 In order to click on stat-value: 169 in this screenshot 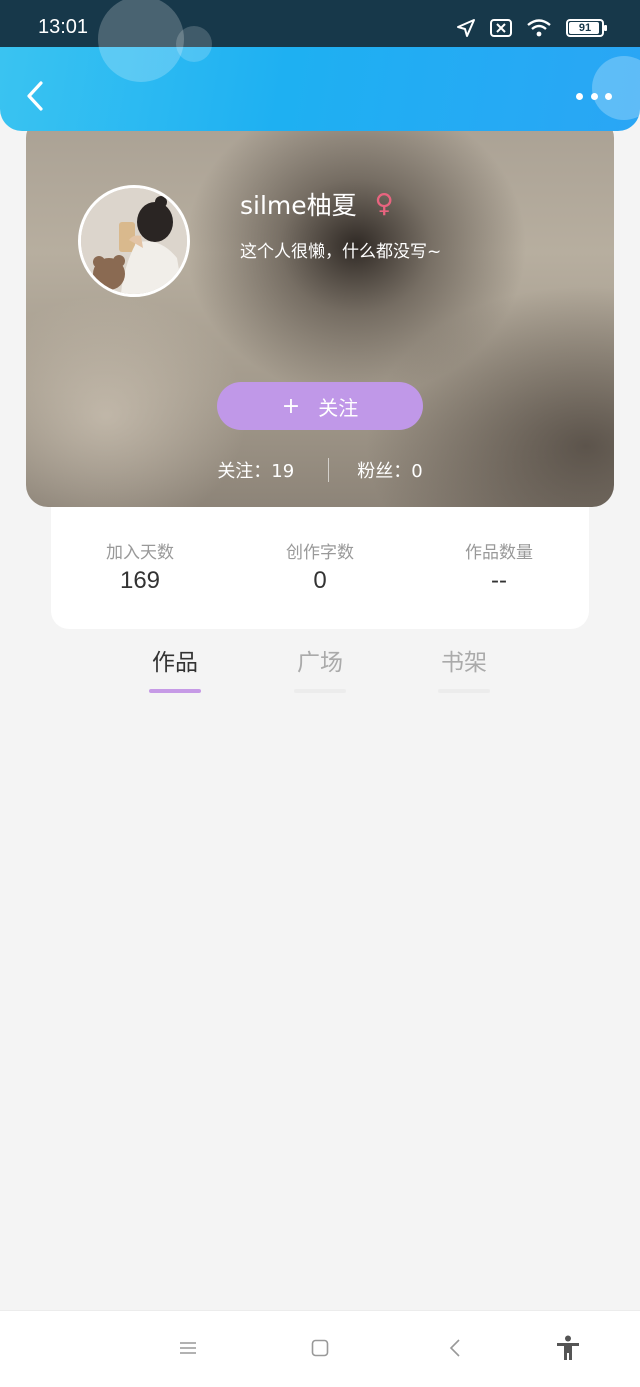, I will do `click(140, 580)`.